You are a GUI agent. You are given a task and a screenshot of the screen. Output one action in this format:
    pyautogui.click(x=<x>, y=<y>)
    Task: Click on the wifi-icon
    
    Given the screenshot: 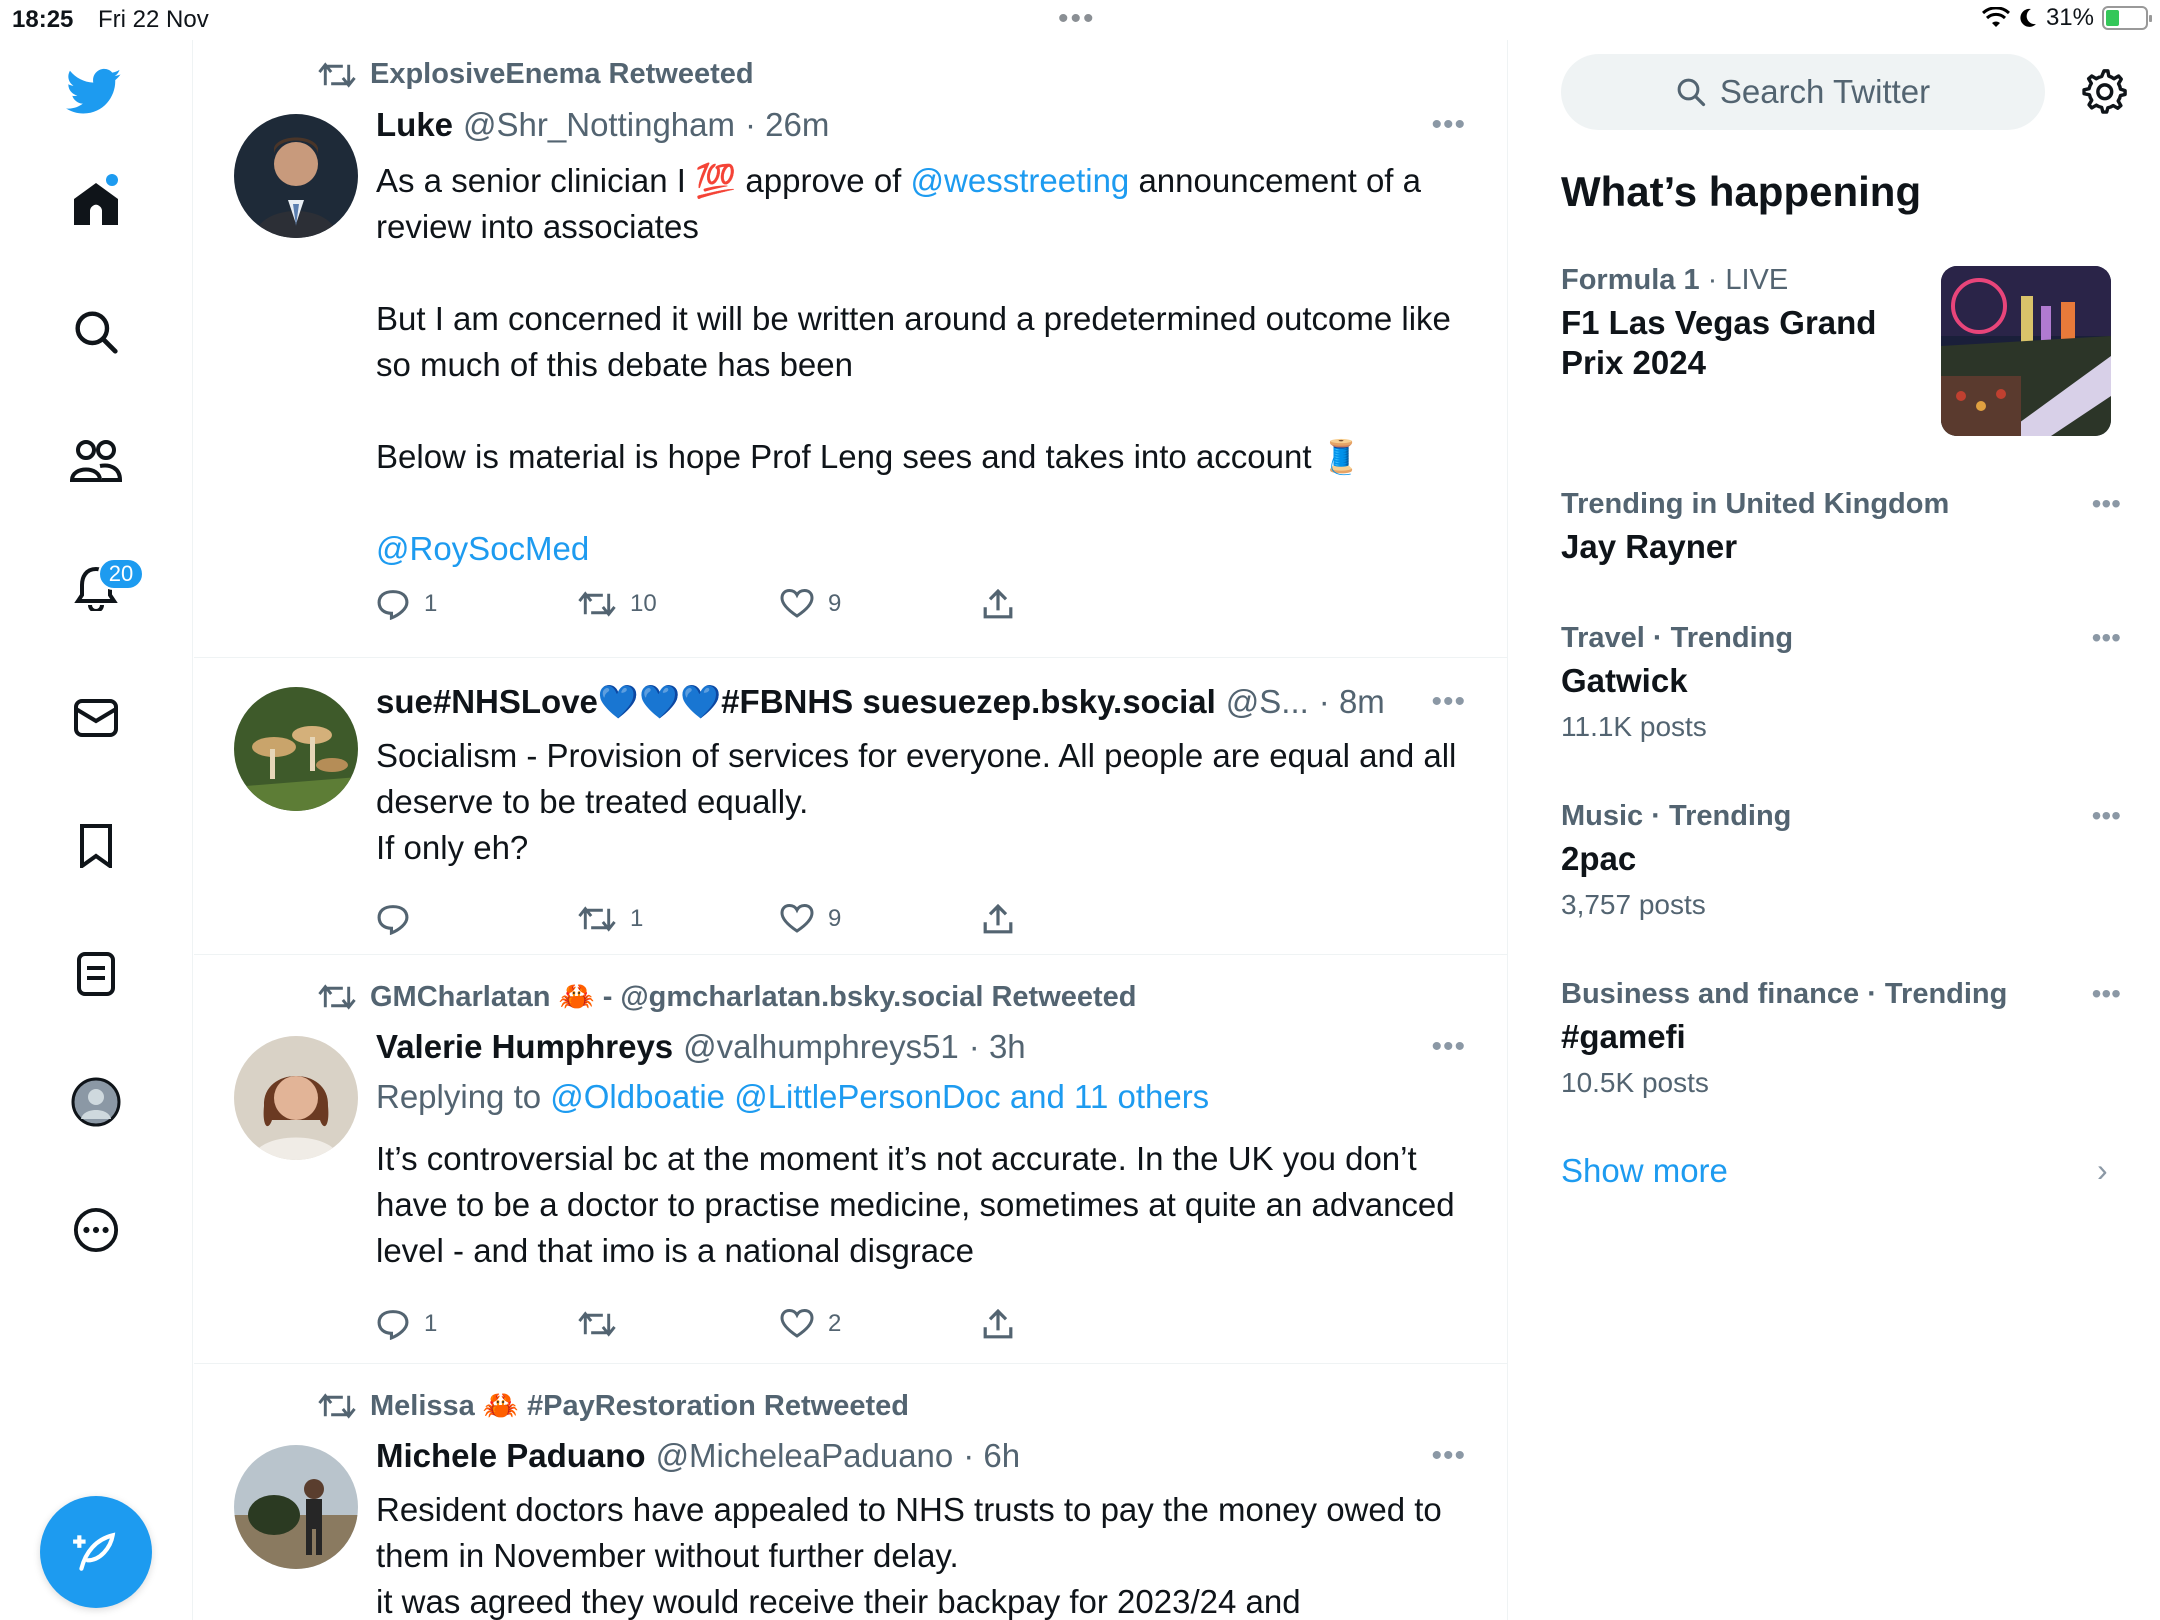 What is the action you would take?
    pyautogui.click(x=1995, y=17)
    